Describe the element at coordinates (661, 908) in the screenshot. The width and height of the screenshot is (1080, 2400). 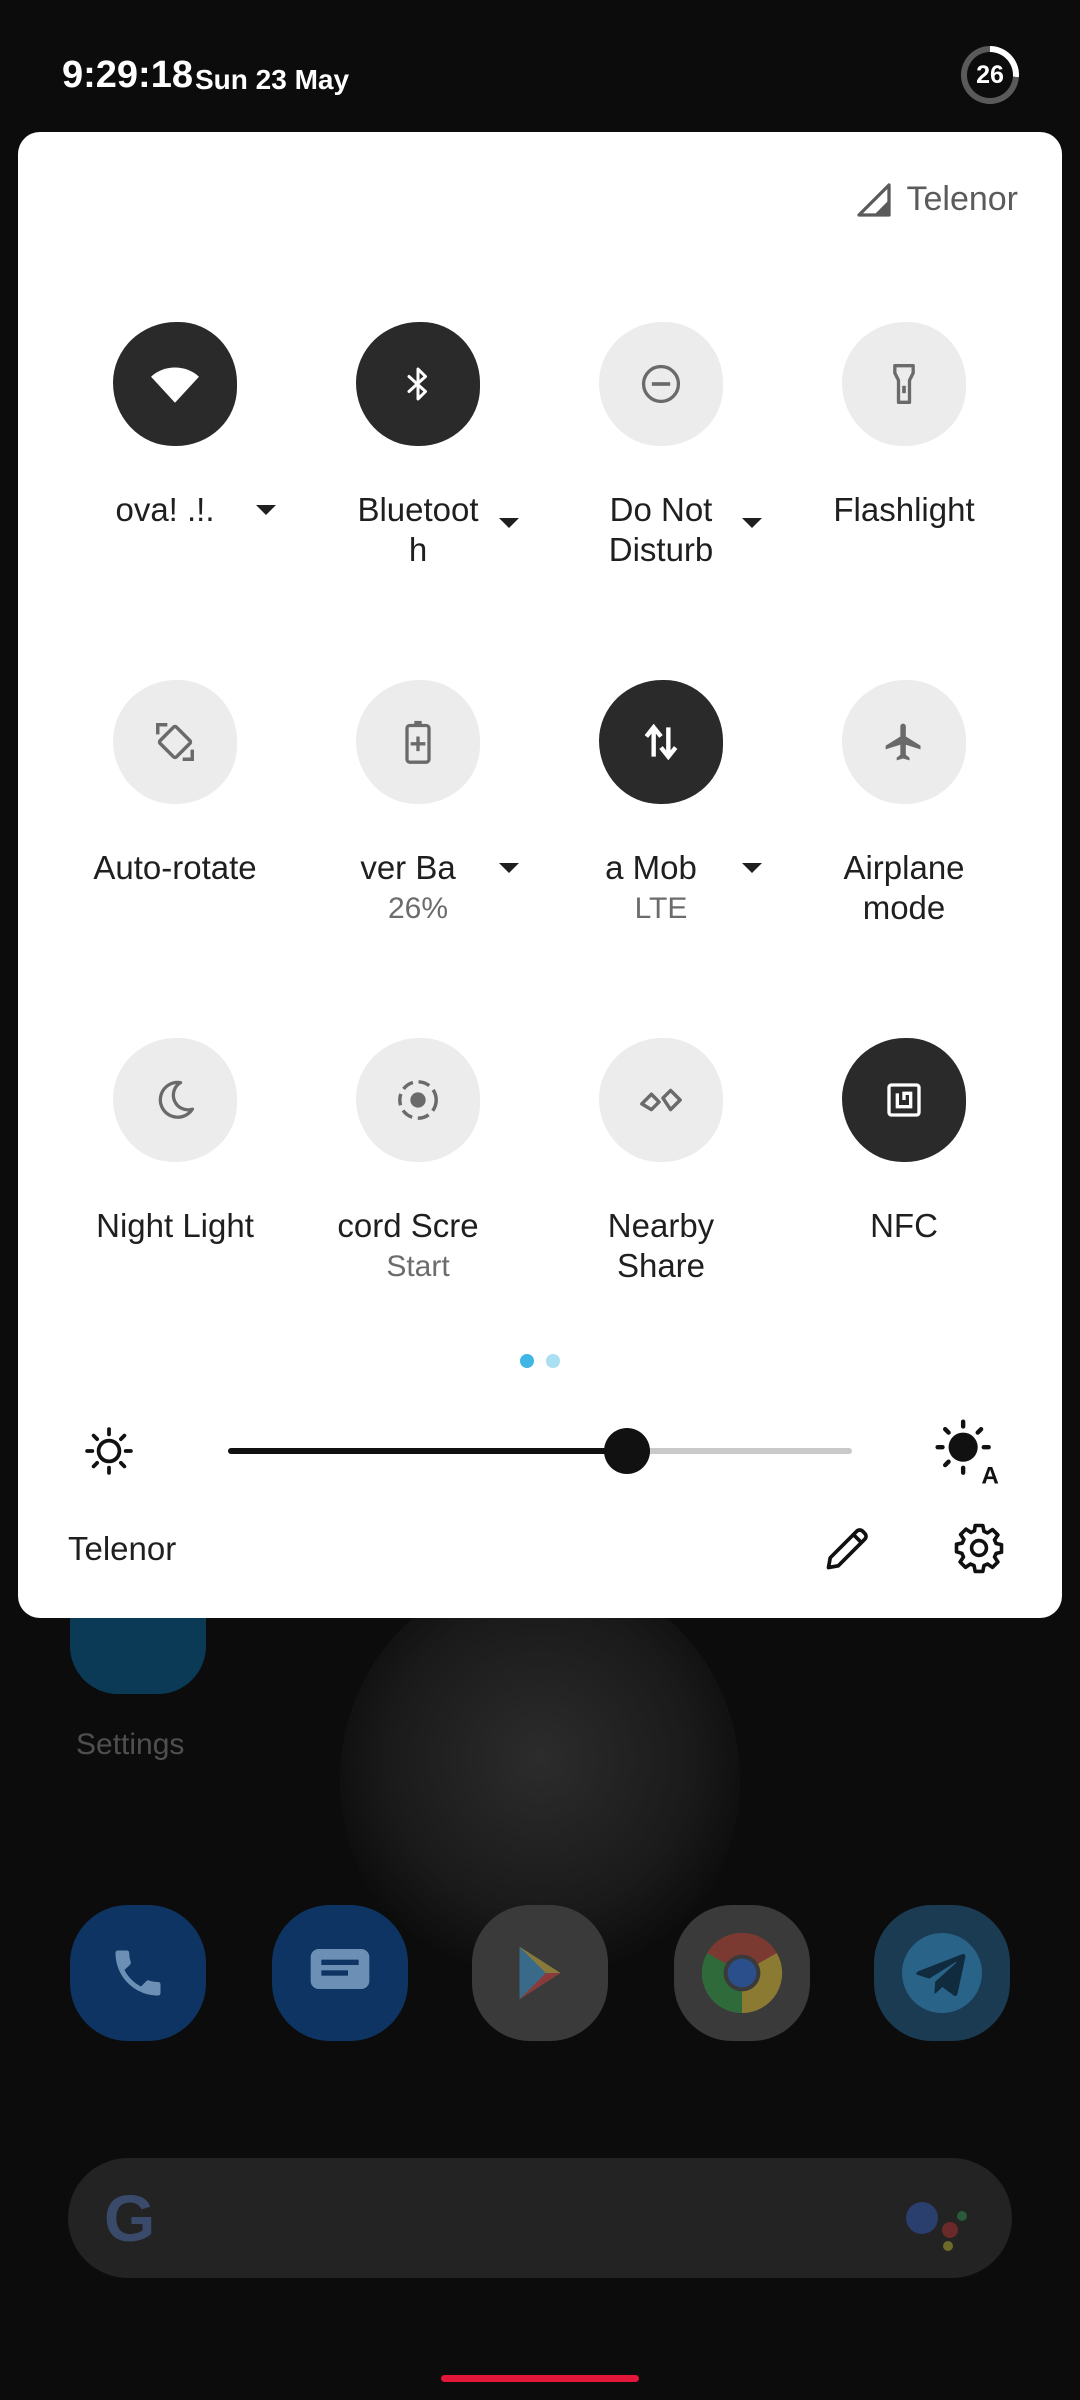
I see `tile-mobile-data-status: LTE` at that location.